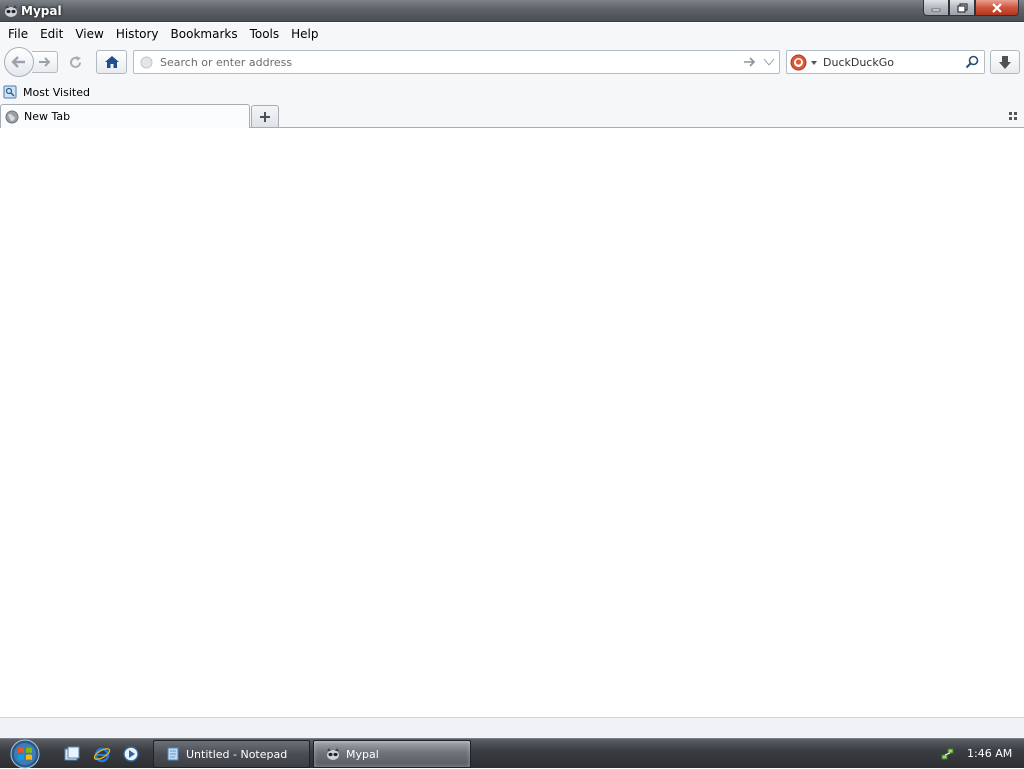 The height and width of the screenshot is (769, 1024). I want to click on taskbar-item-mypal: Mypal, so click(392, 754).